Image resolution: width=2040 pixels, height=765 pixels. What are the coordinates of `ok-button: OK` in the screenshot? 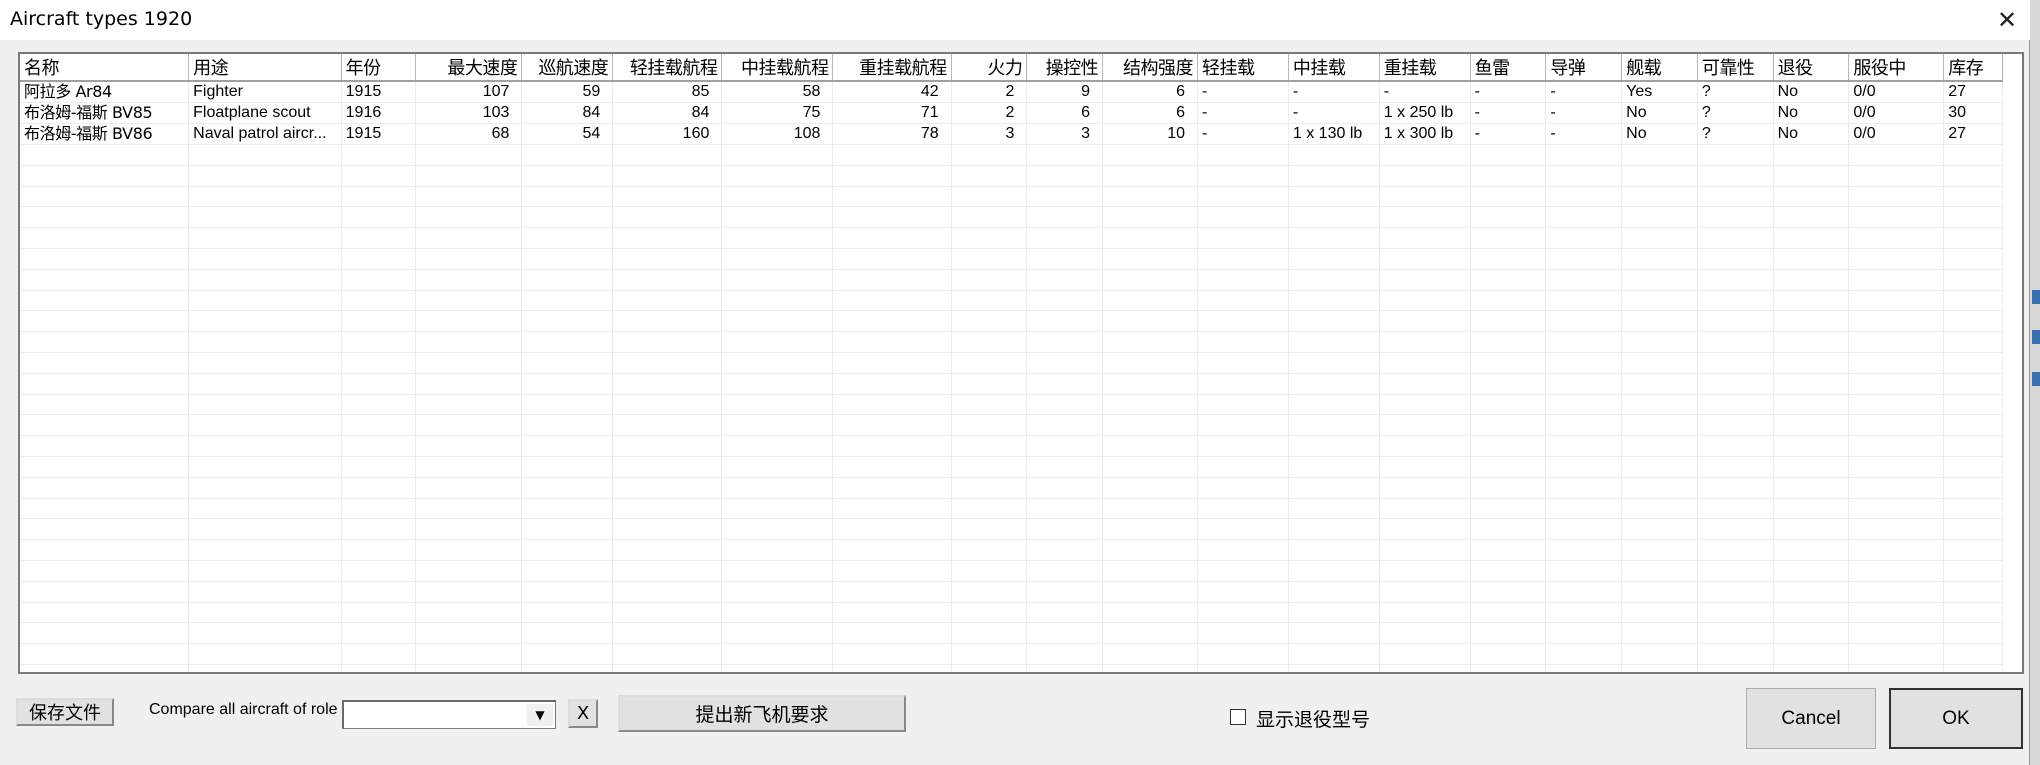 It's located at (1956, 718).